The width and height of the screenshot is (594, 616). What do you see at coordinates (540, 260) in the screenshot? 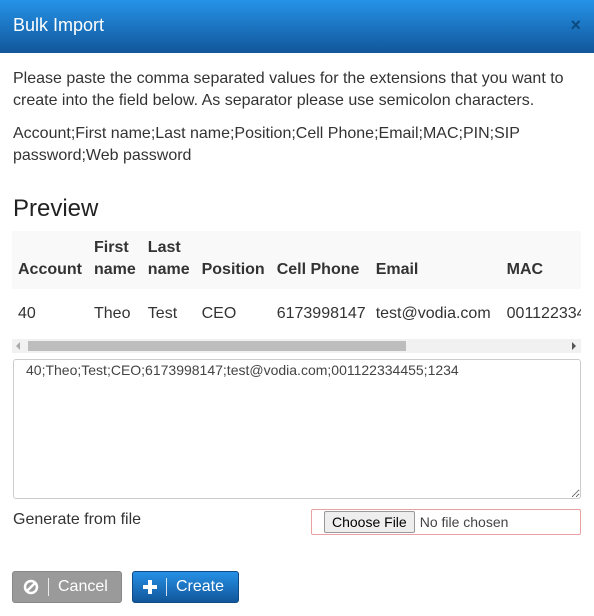
I see `col-mac: MAC` at bounding box center [540, 260].